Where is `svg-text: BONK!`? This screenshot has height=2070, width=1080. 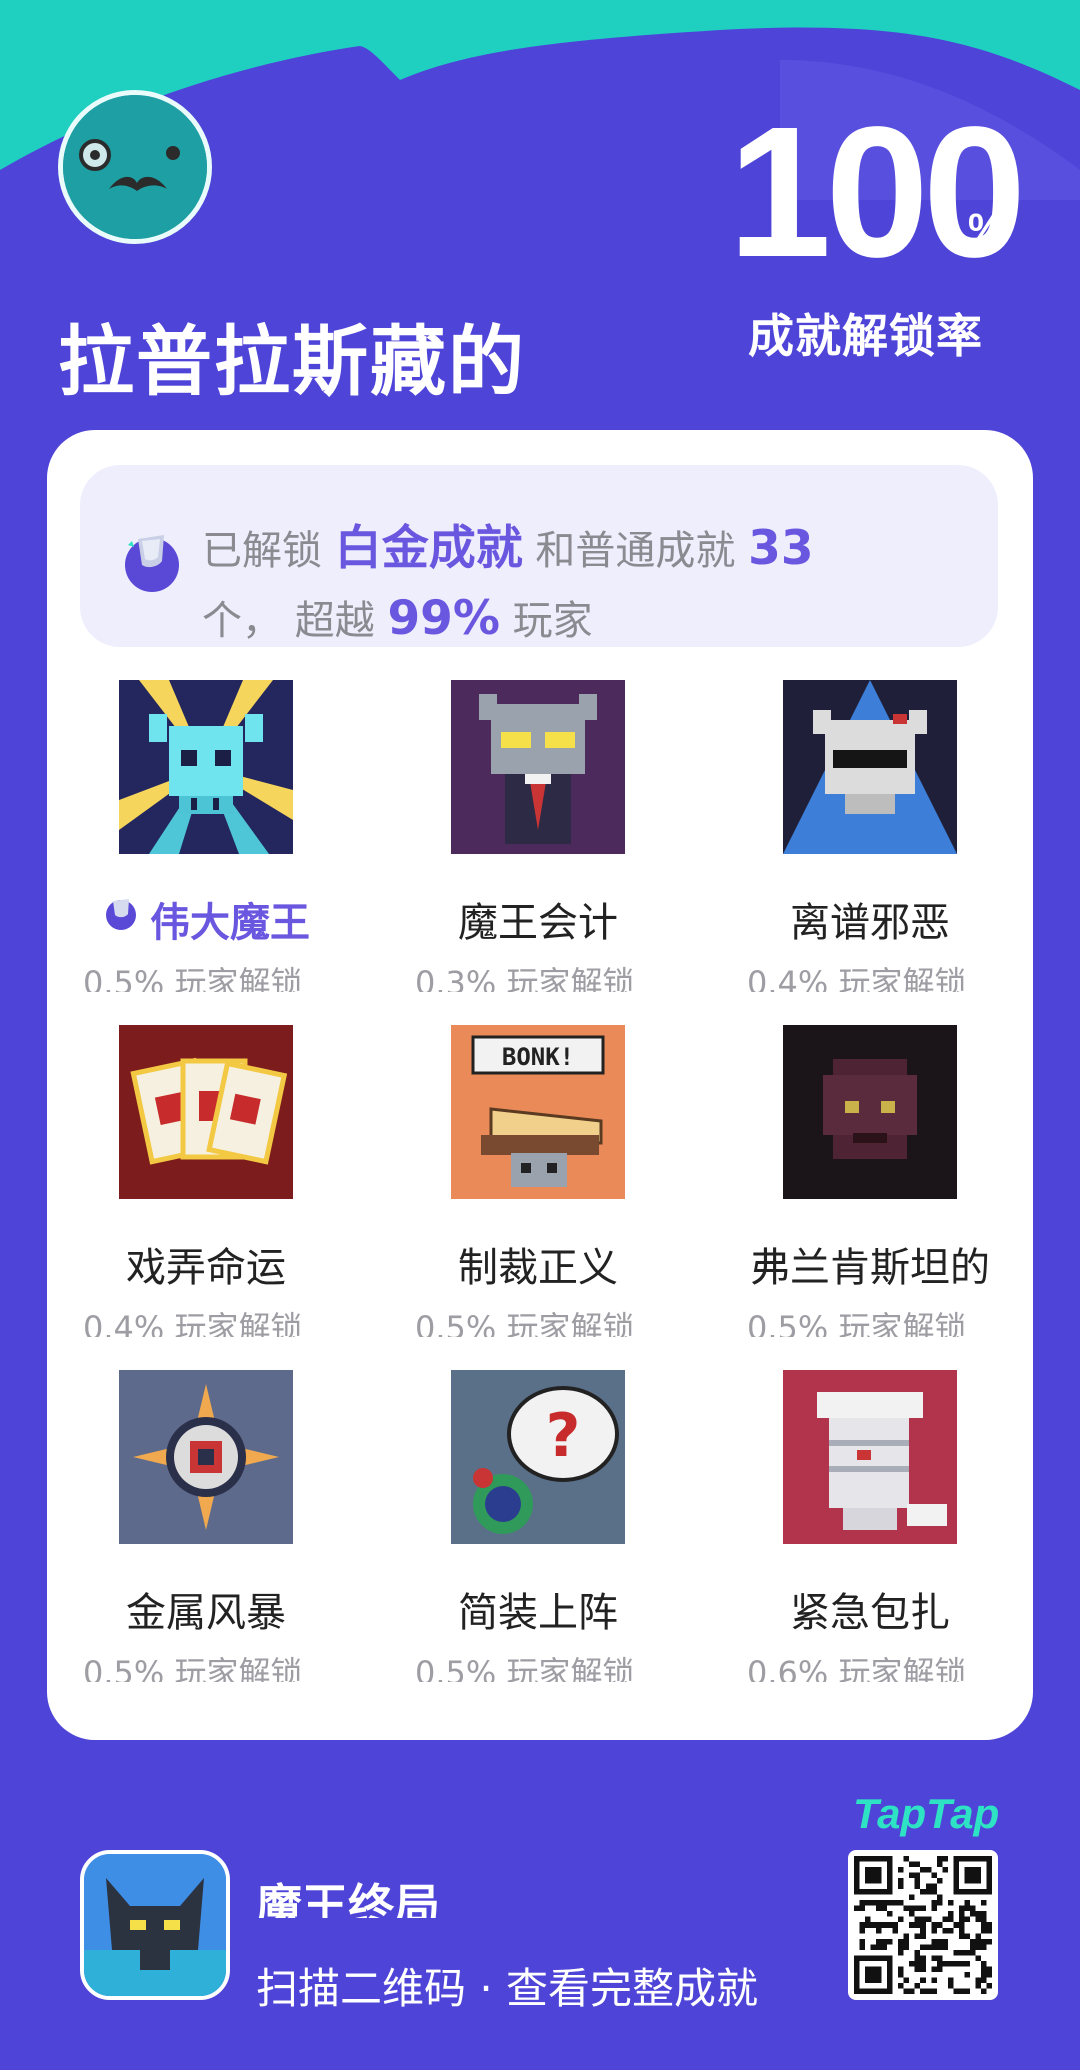
svg-text: BONK! is located at coordinates (538, 1057).